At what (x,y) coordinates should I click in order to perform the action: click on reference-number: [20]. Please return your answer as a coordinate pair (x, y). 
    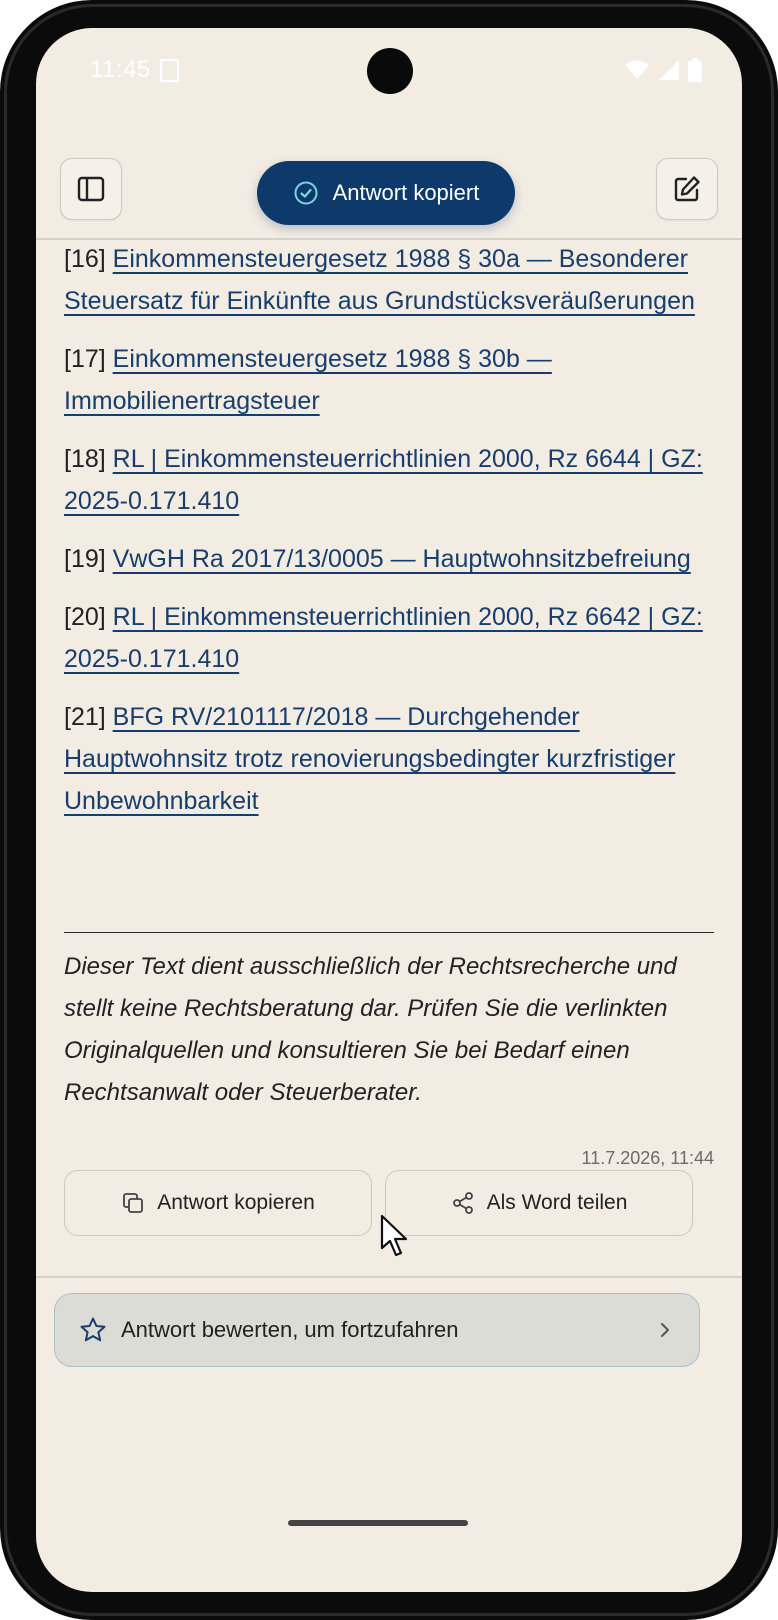
    Looking at the image, I should click on (85, 617).